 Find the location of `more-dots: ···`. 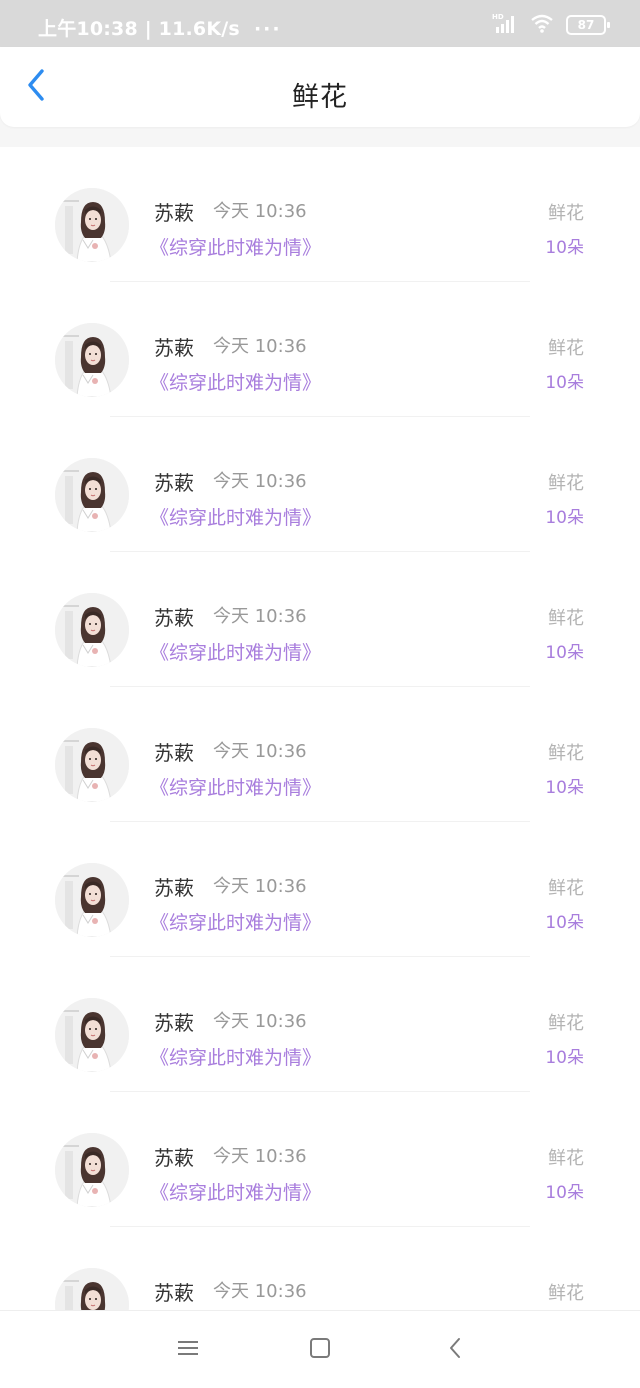

more-dots: ··· is located at coordinates (267, 29).